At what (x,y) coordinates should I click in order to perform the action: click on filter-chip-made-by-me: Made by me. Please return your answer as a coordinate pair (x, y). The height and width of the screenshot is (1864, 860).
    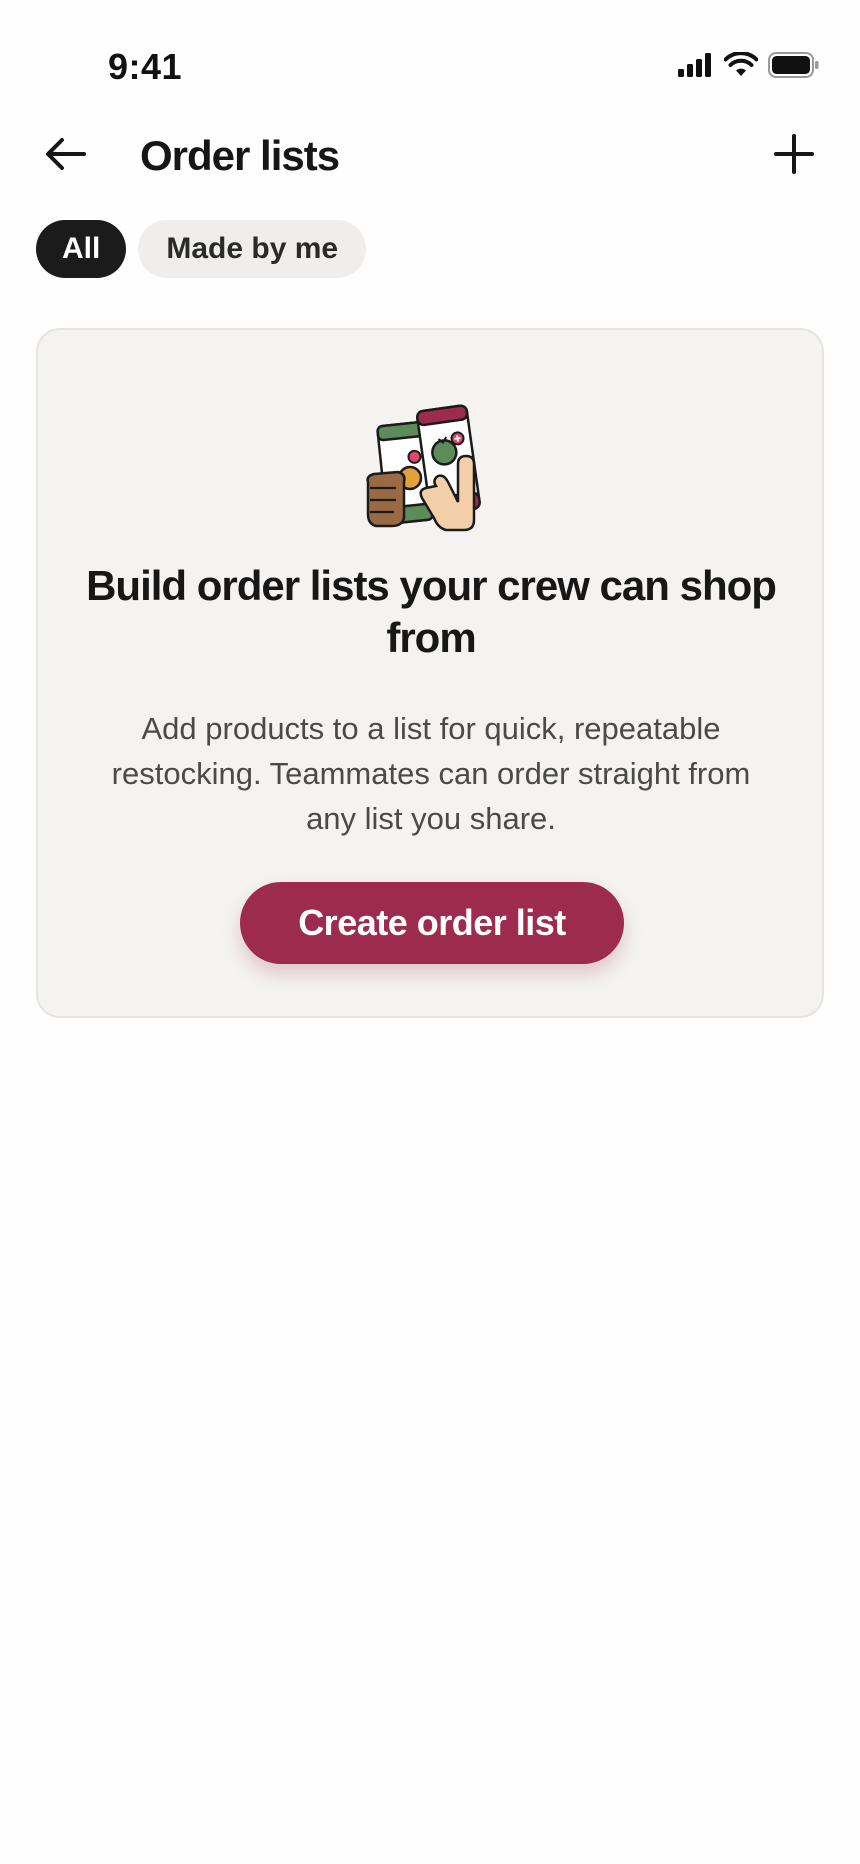
    Looking at the image, I should click on (252, 249).